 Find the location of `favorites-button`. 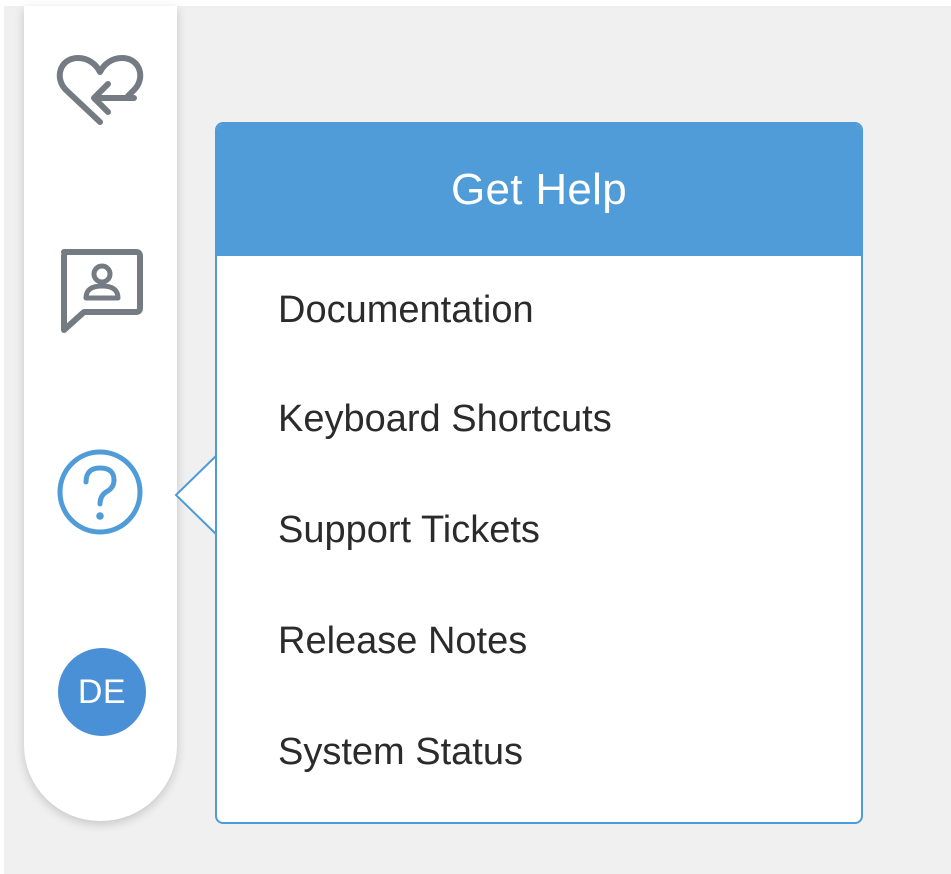

favorites-button is located at coordinates (100, 91).